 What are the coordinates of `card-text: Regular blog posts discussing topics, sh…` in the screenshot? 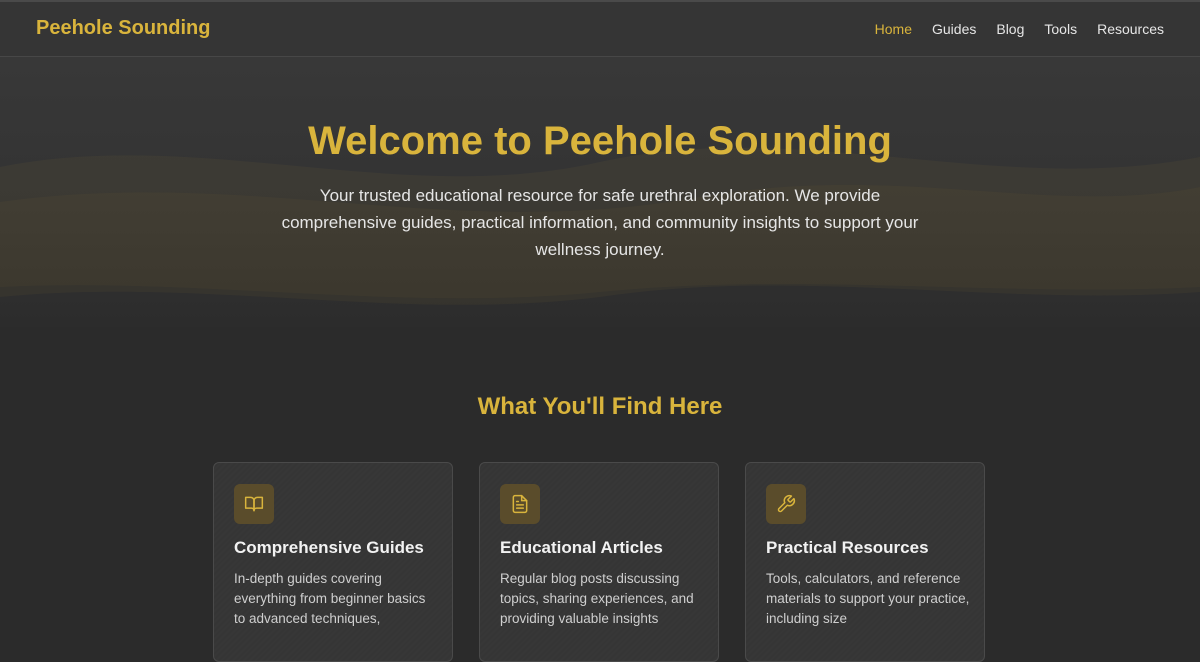 It's located at (597, 598).